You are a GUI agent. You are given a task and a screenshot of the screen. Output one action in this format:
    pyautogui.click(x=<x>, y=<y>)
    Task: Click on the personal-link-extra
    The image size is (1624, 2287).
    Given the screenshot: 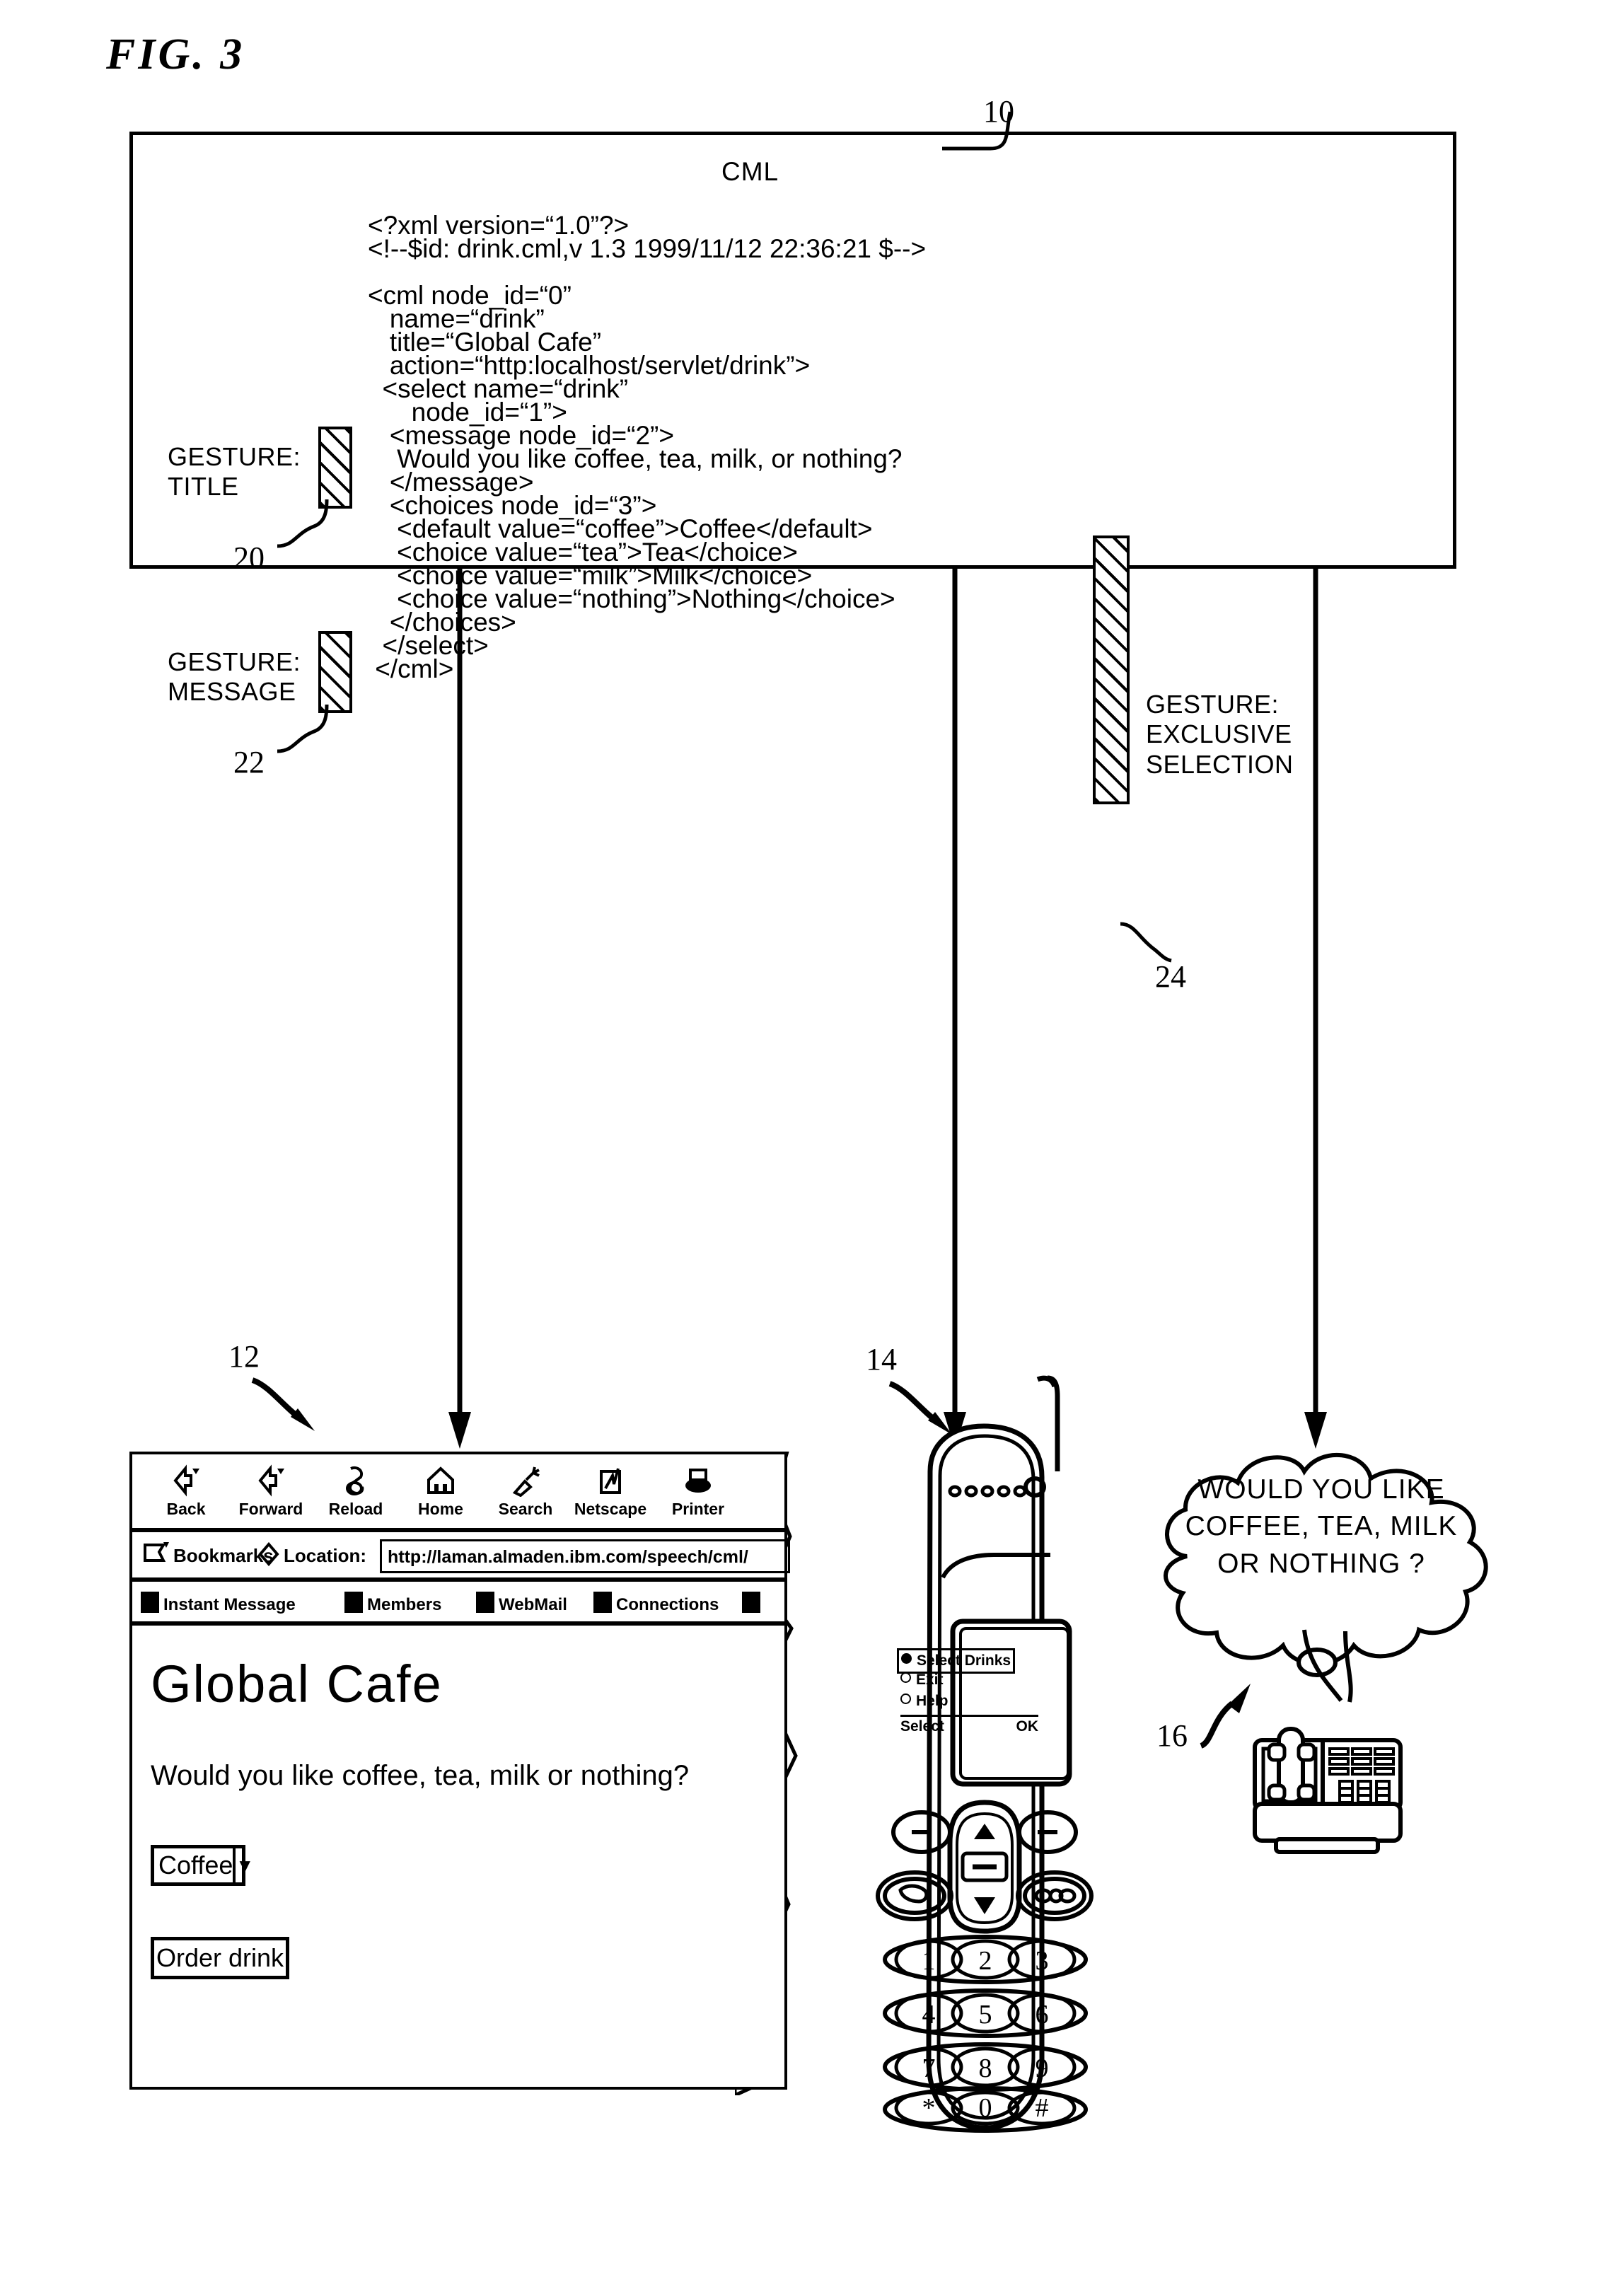 What is the action you would take?
    pyautogui.click(x=753, y=1603)
    